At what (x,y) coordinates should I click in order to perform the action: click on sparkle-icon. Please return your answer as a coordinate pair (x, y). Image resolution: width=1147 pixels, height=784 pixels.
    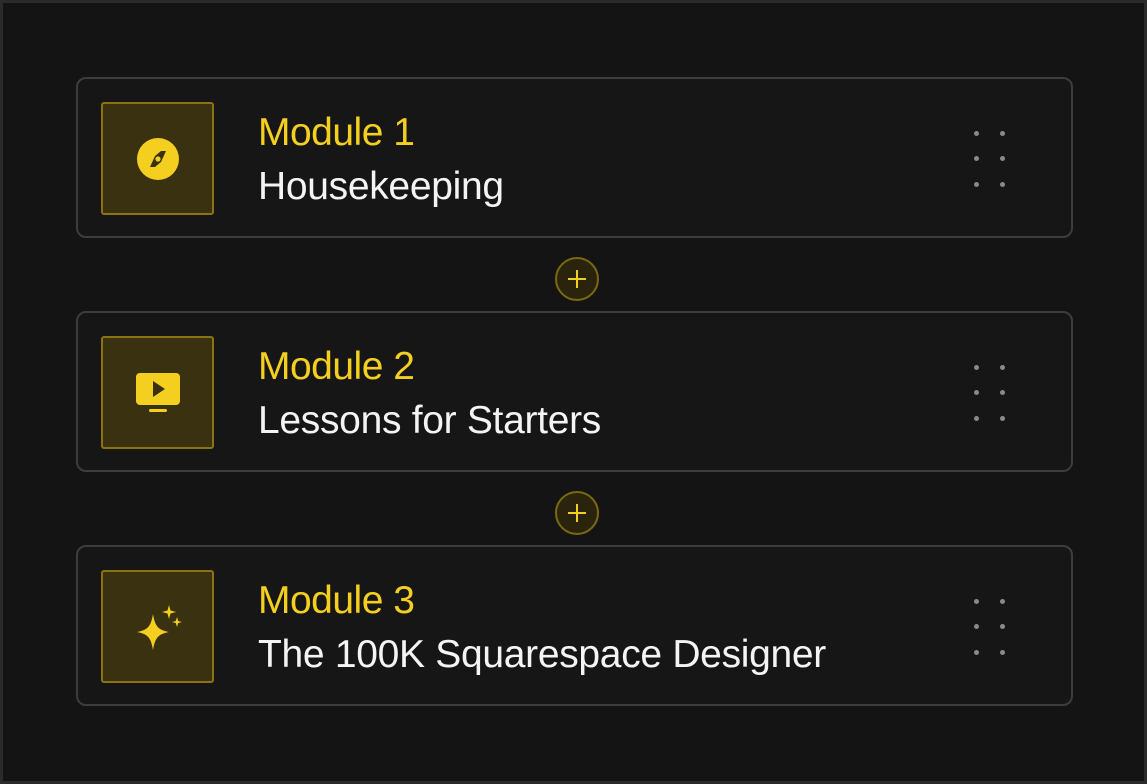
    Looking at the image, I should click on (159, 627).